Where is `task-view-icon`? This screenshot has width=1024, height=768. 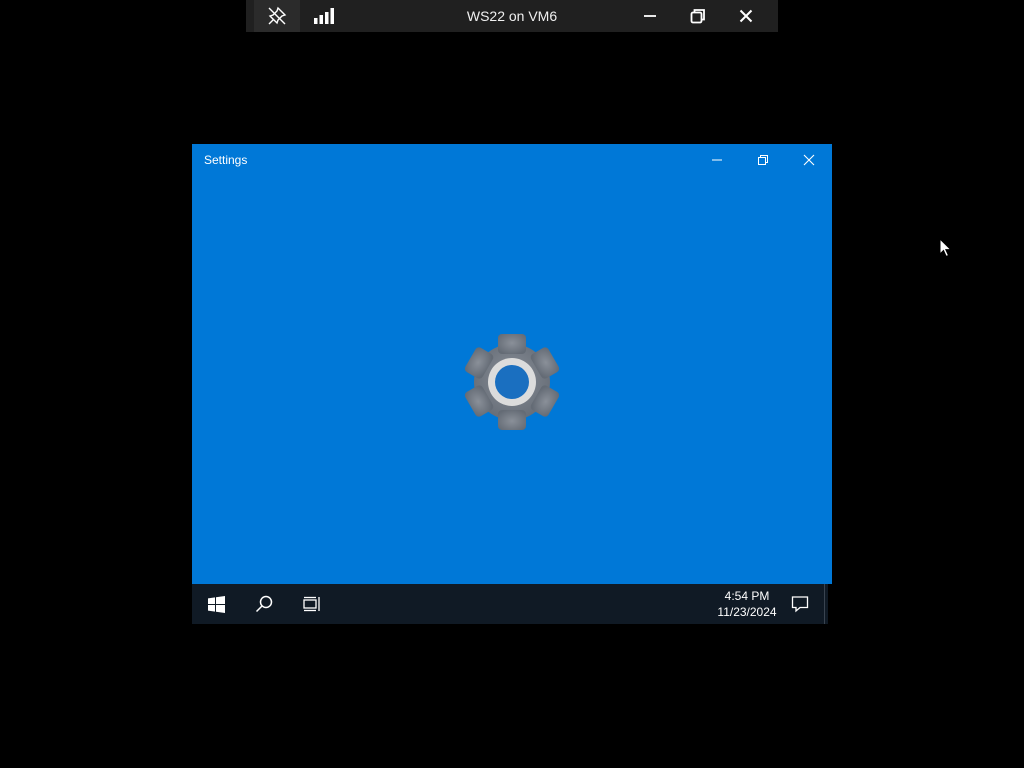 task-view-icon is located at coordinates (311, 604).